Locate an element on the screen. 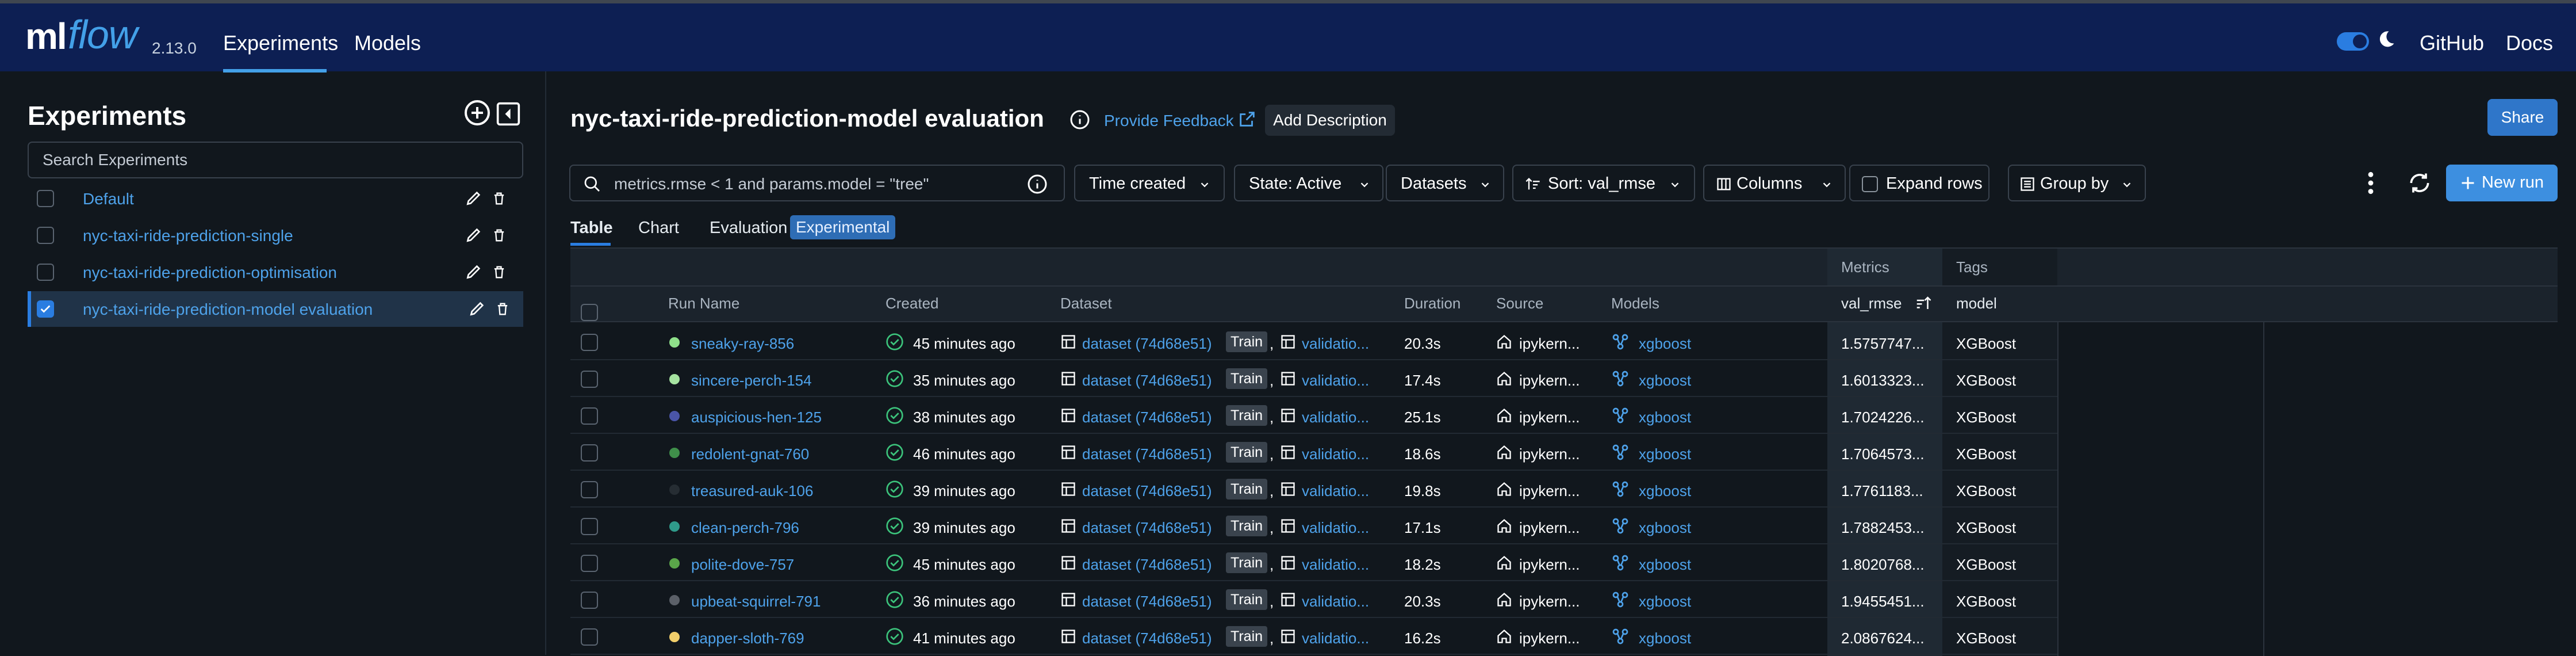 The image size is (2576, 656). search-experiments-input is located at coordinates (275, 160).